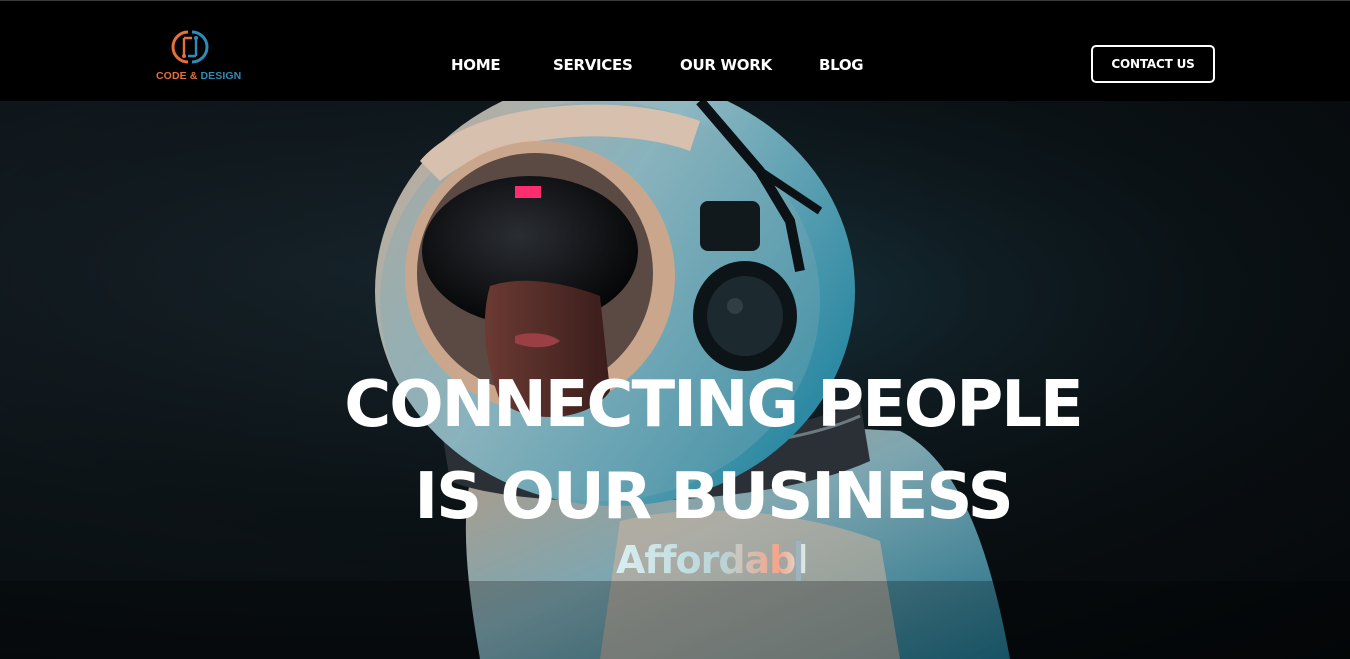 The width and height of the screenshot is (1350, 659). What do you see at coordinates (476, 65) in the screenshot?
I see `nav-home: HOME` at bounding box center [476, 65].